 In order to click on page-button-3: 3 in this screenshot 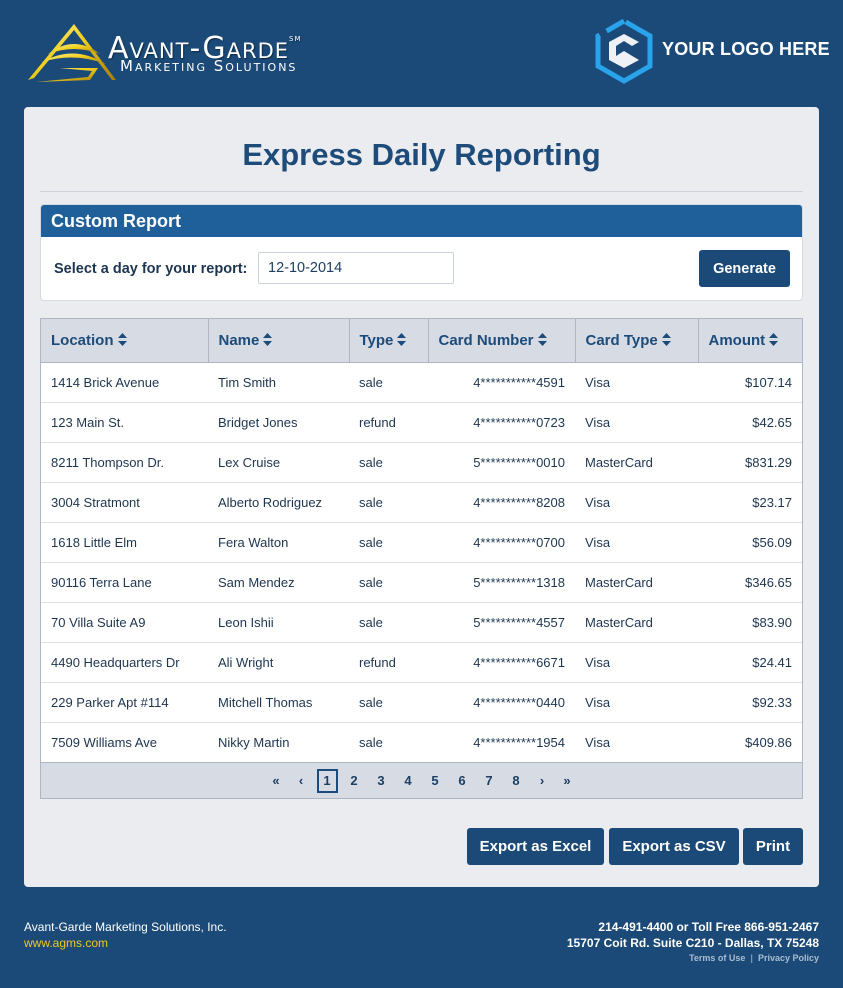, I will do `click(381, 781)`.